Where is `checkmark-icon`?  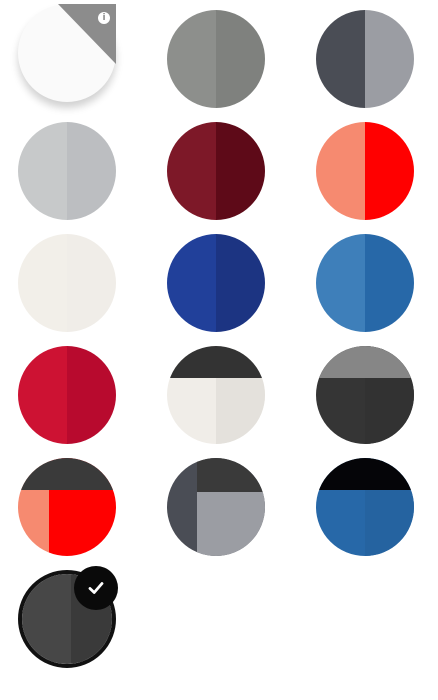 checkmark-icon is located at coordinates (96, 588).